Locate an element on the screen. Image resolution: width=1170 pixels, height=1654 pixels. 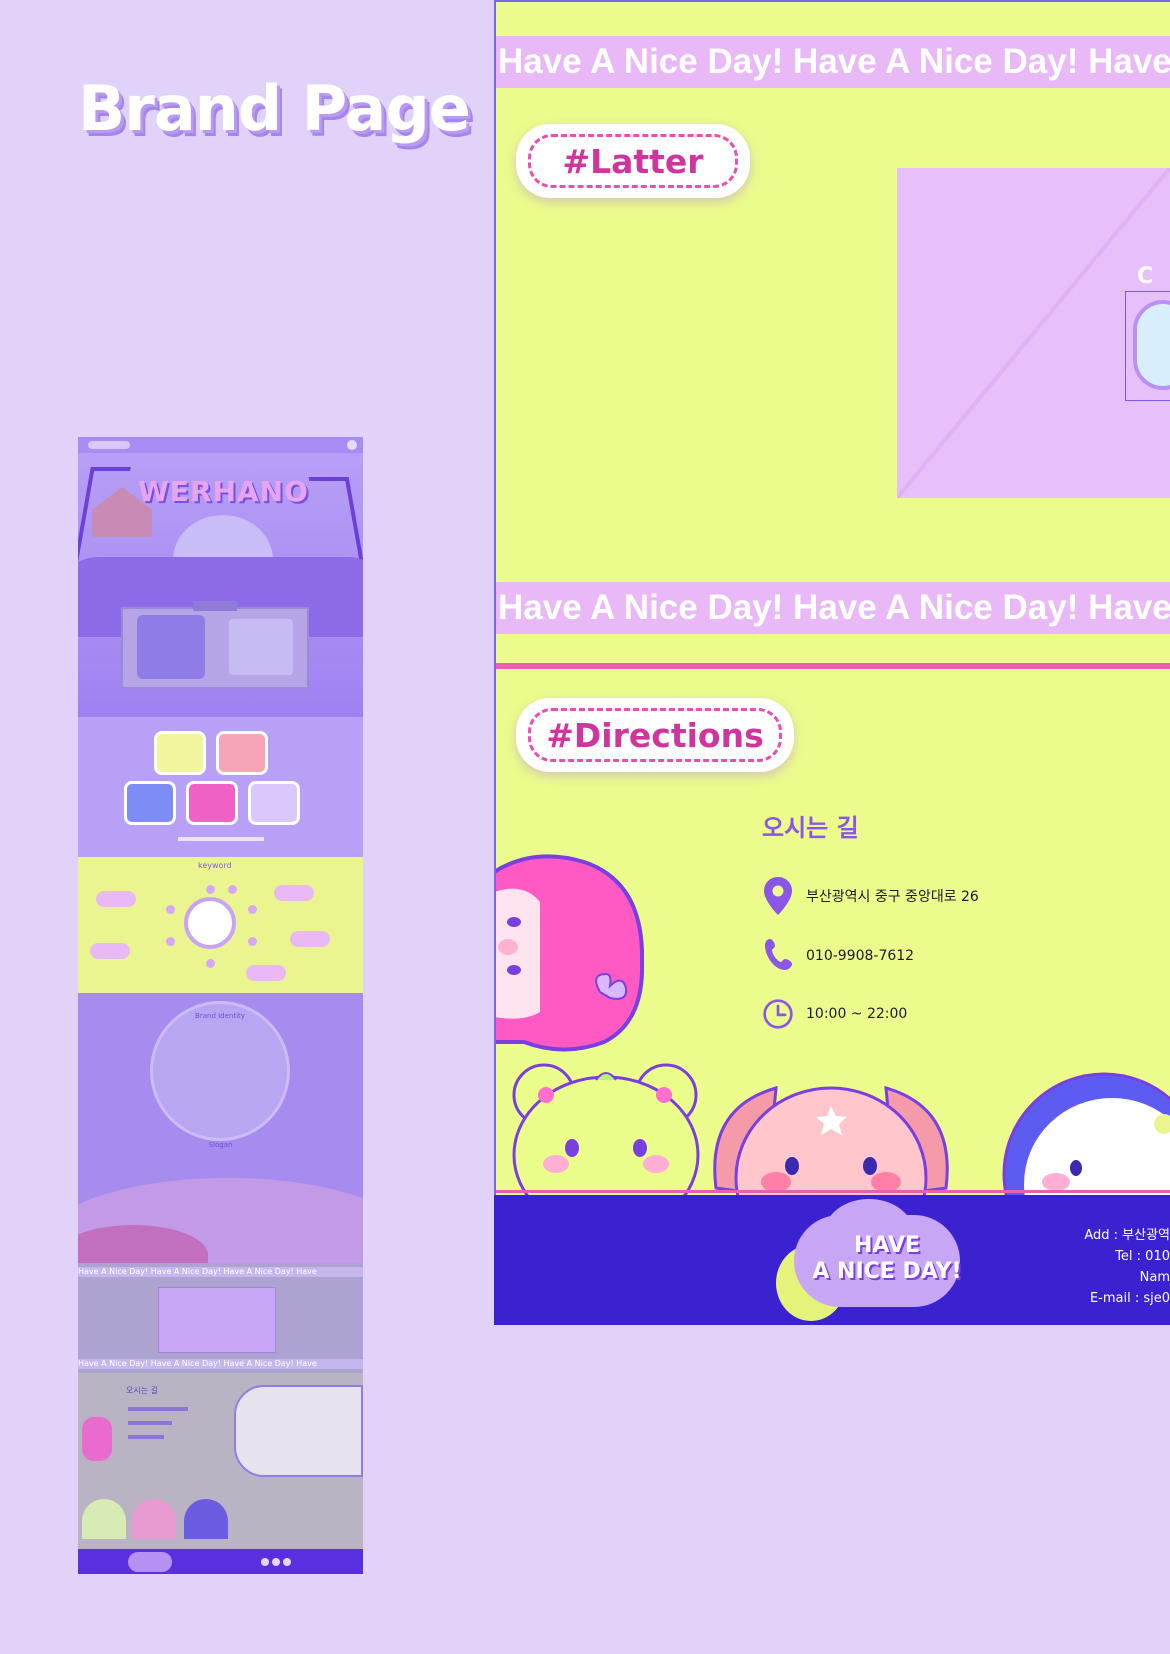
footer-logo-line2: A NICE DAY! is located at coordinates (887, 1271).